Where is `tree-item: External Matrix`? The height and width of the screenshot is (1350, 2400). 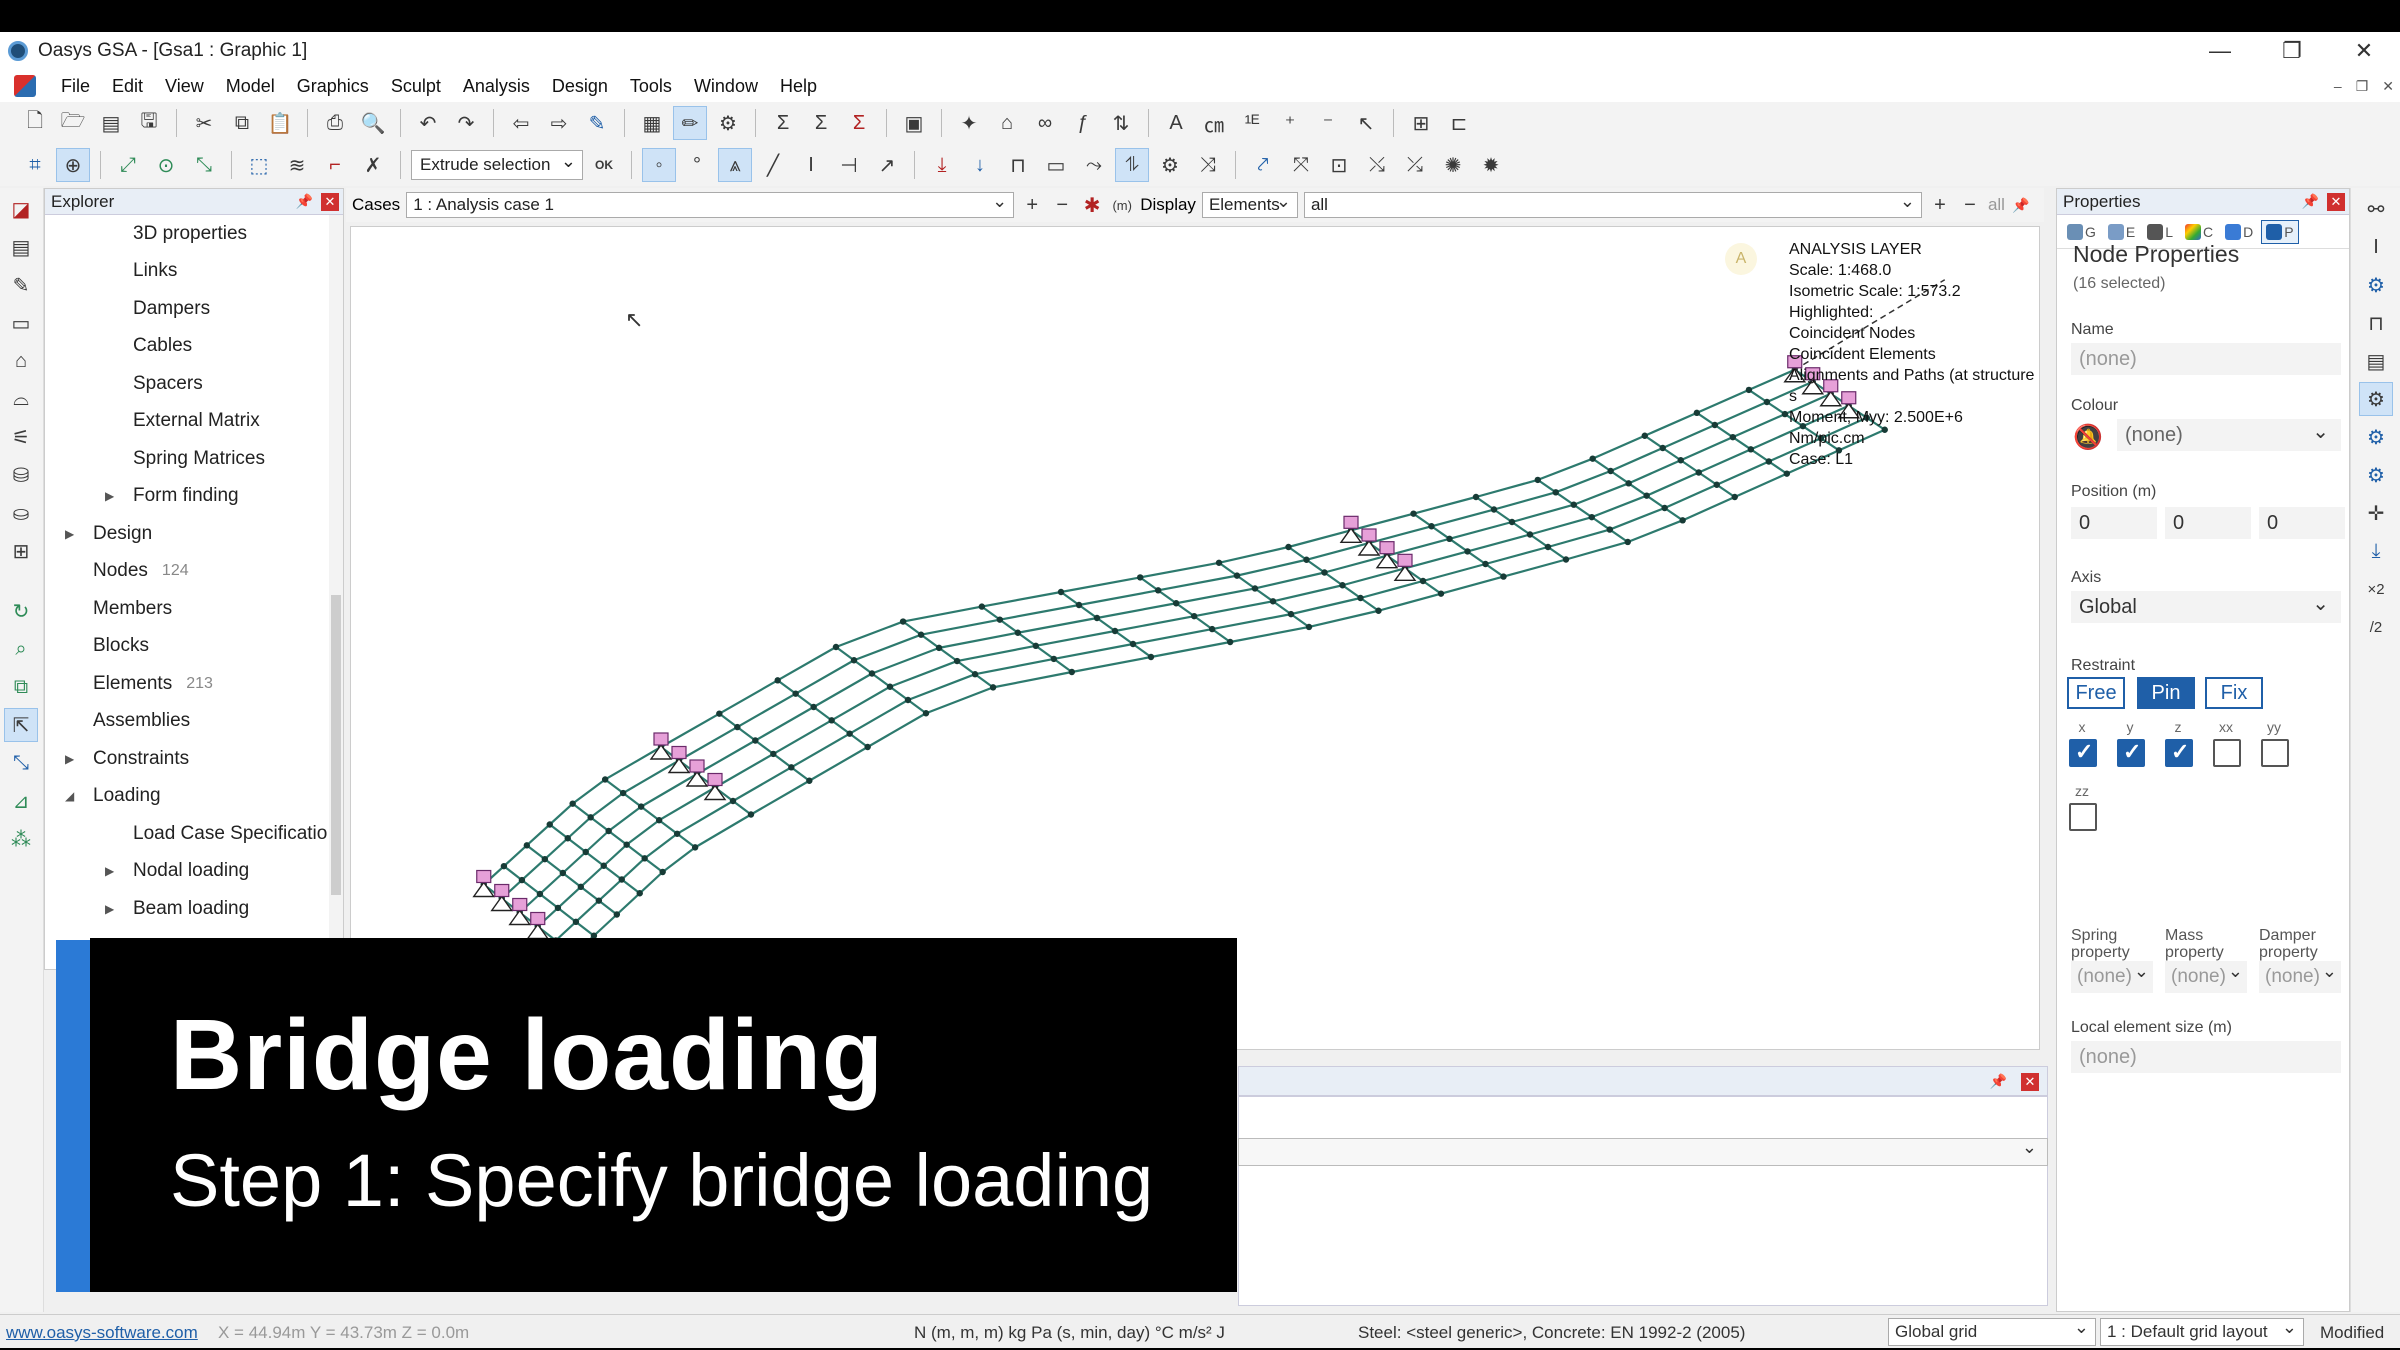
tree-item: External Matrix is located at coordinates (194, 422).